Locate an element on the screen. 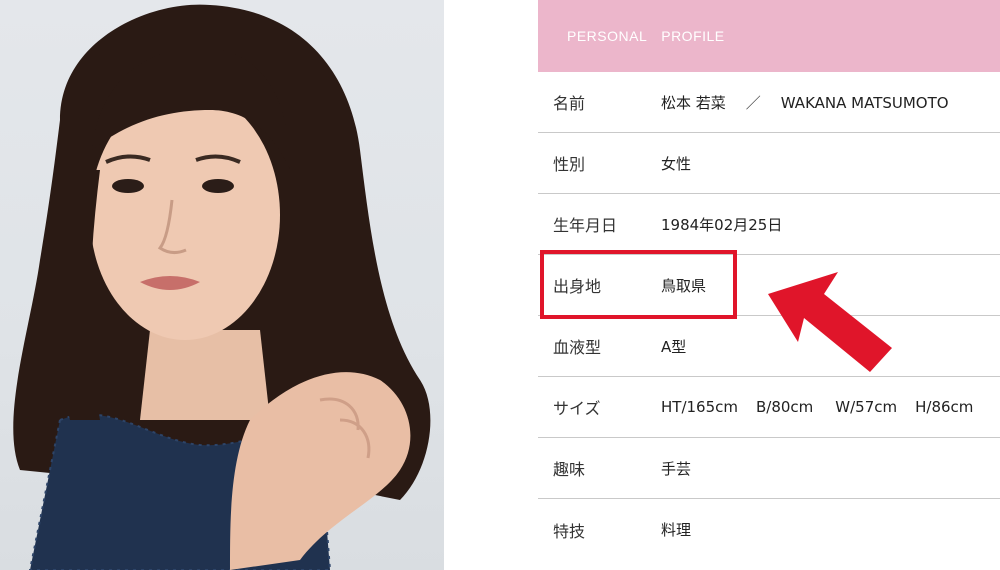 This screenshot has width=1000, height=570. row-label: 趣味 is located at coordinates (569, 469).